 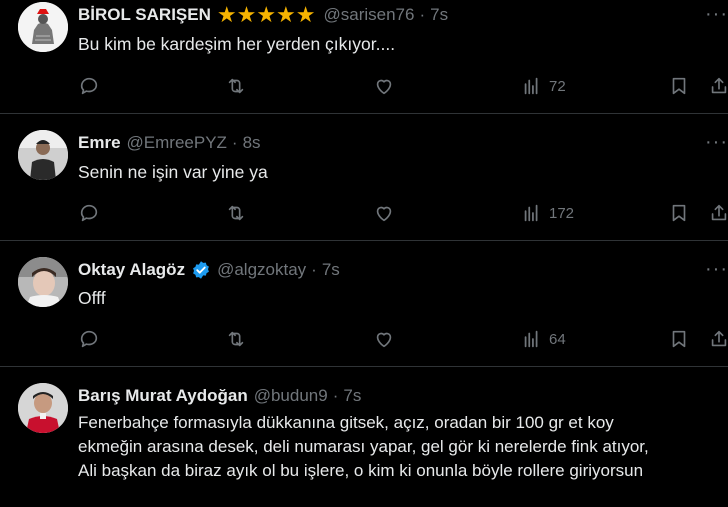 I want to click on views-button: 72, so click(x=543, y=86).